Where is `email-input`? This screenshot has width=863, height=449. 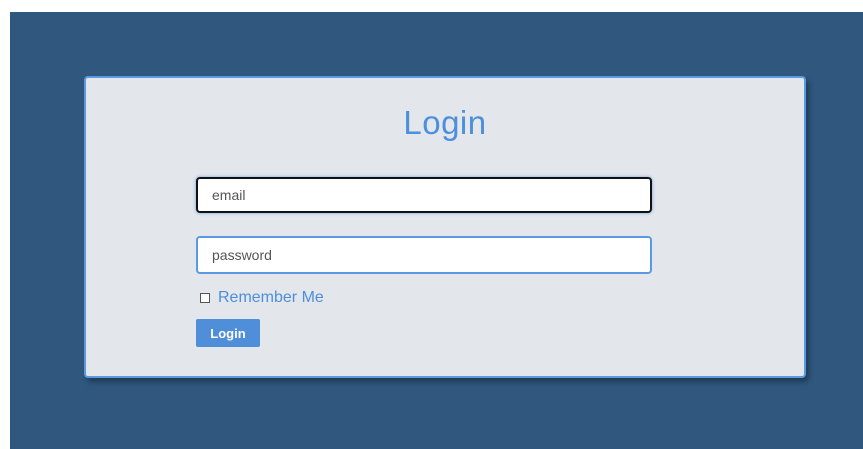
email-input is located at coordinates (424, 195).